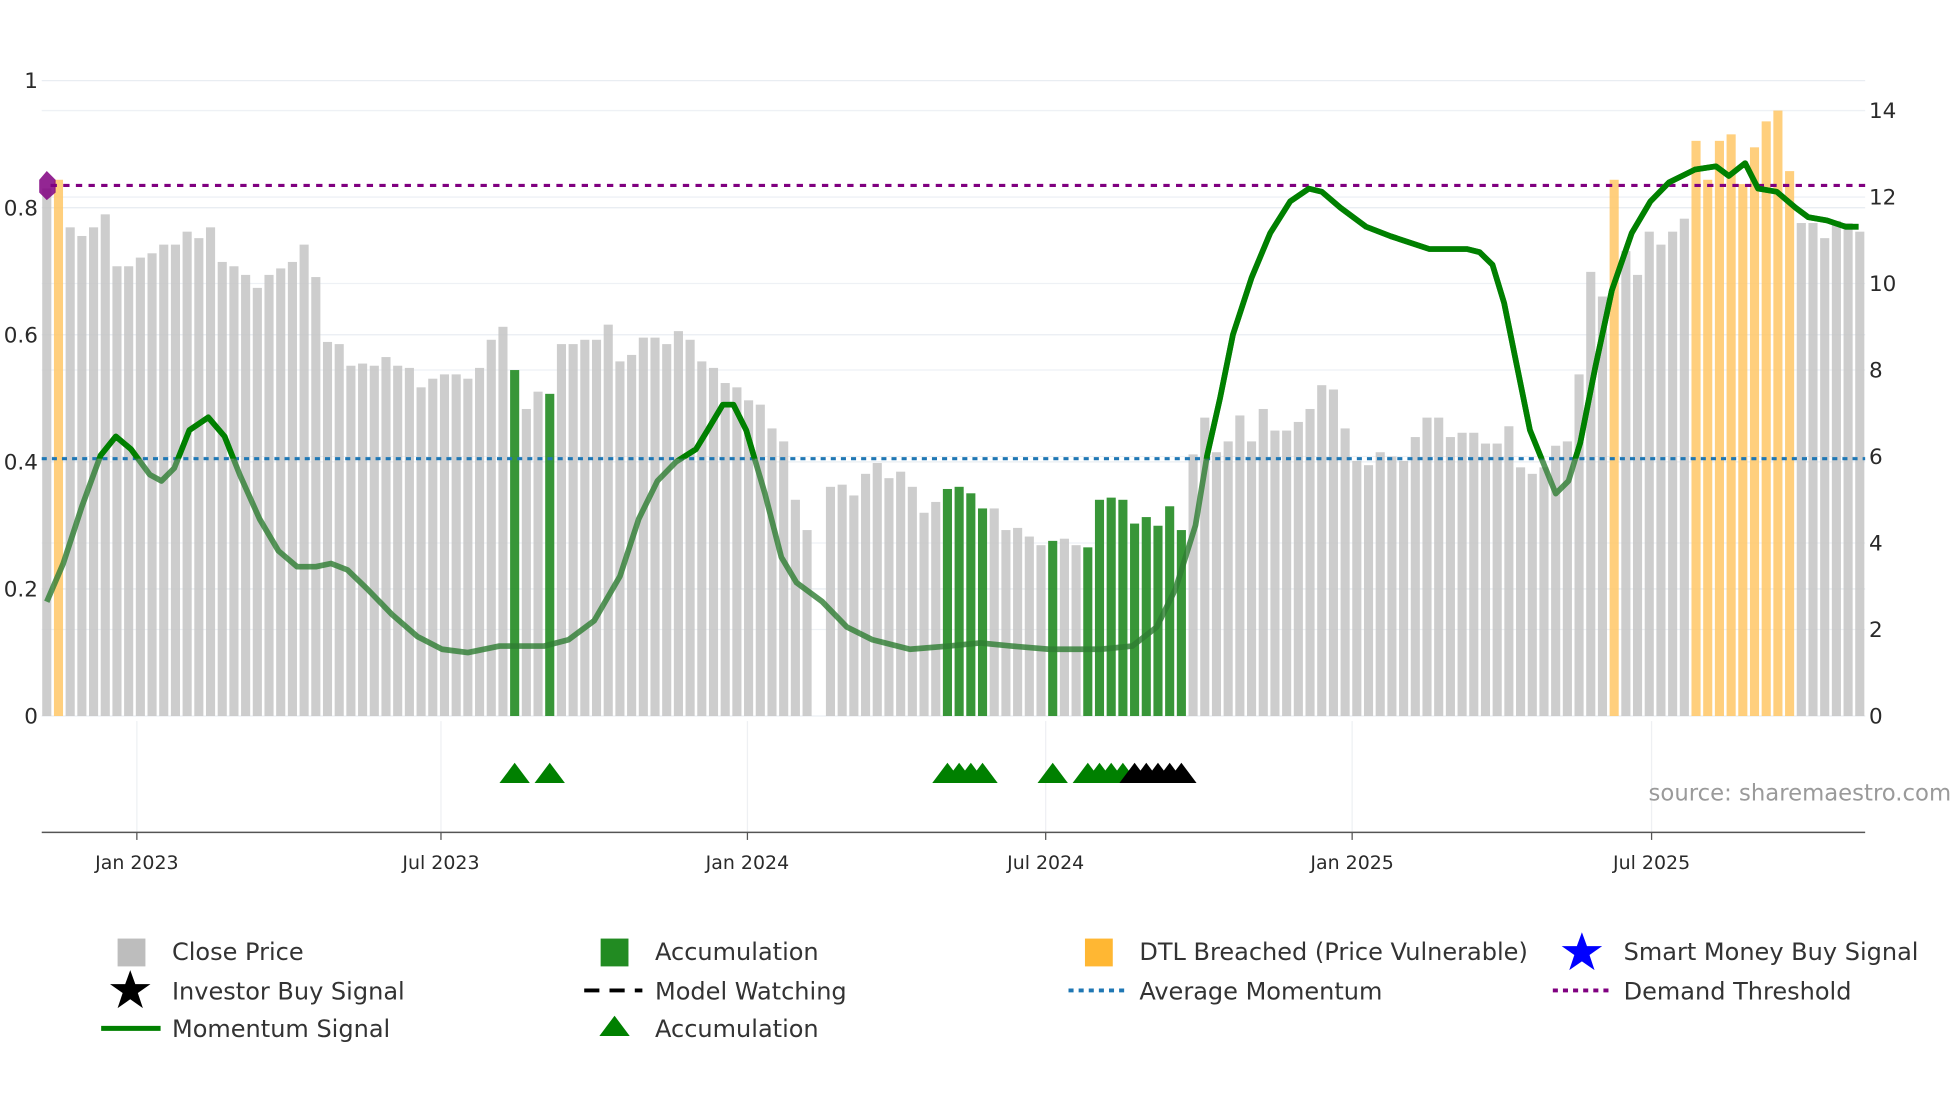 The height and width of the screenshot is (1102, 1960). What do you see at coordinates (1882, 198) in the screenshot?
I see `right-axis-tick: 12` at bounding box center [1882, 198].